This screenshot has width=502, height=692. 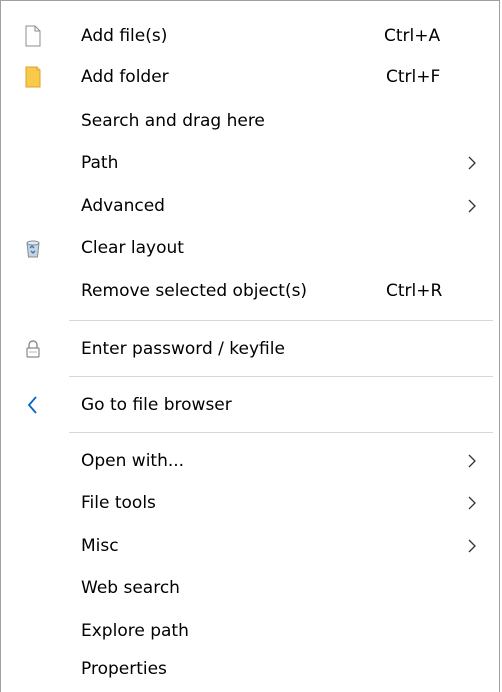 What do you see at coordinates (173, 121) in the screenshot?
I see `menu-item-label: Search and drag here` at bounding box center [173, 121].